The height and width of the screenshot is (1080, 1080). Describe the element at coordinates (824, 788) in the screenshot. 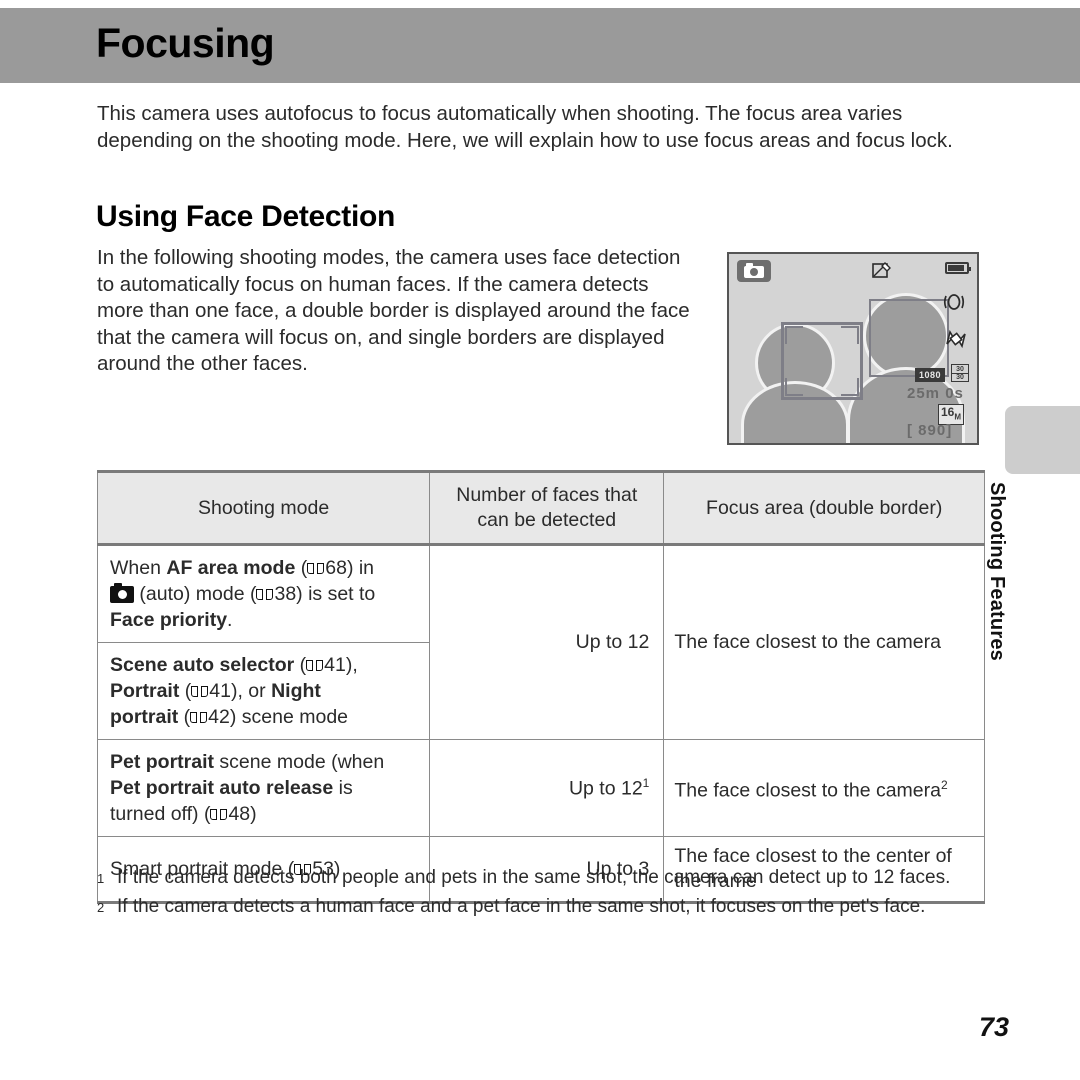

I see `cell-focus-area: The face closest to the camera2` at that location.